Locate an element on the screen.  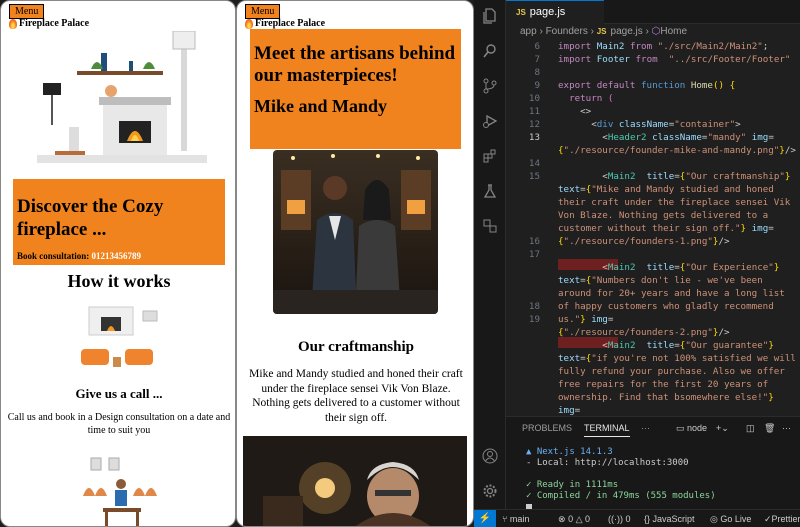
editor-tab-bar: JS page.js is located at coordinates (653, 12).